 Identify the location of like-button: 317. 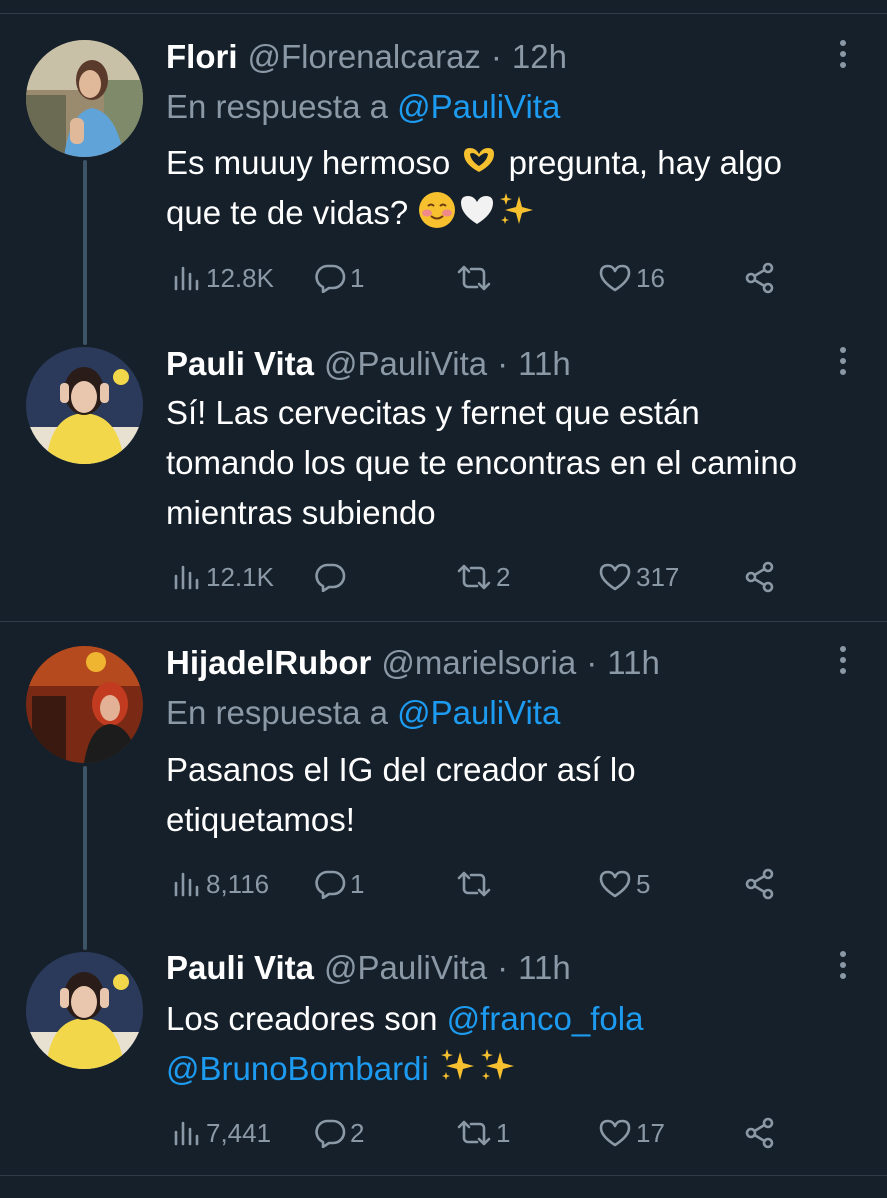
(638, 577).